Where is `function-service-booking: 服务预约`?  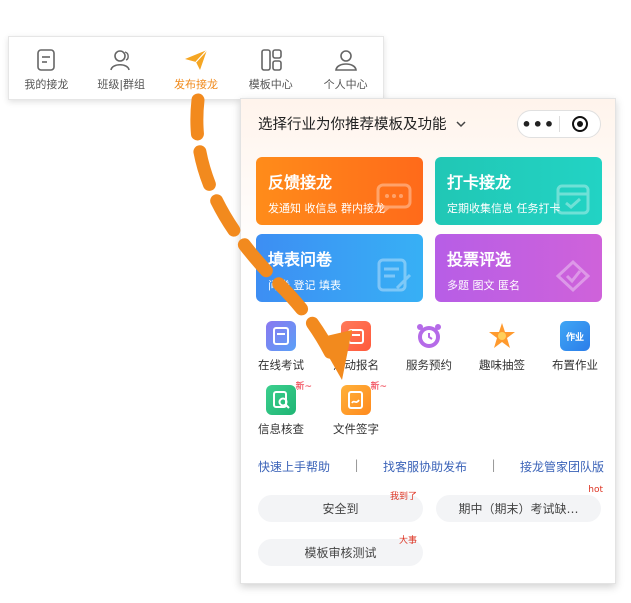 function-service-booking: 服务预约 is located at coordinates (429, 347).